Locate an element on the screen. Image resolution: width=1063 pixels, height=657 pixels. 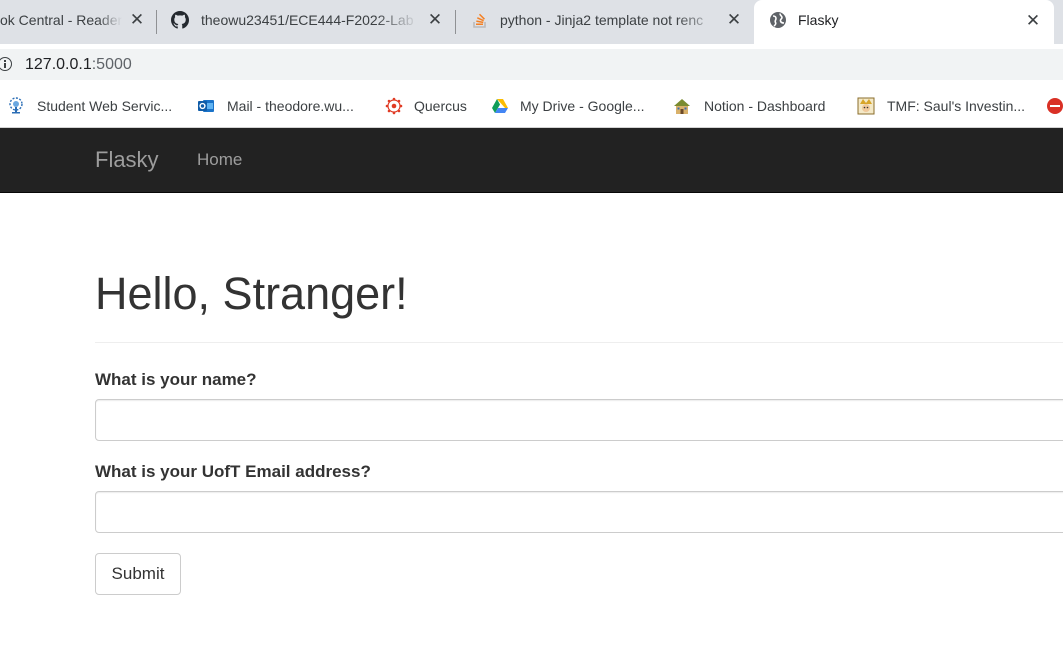
address-bar: 127.0.0.1:5000 is located at coordinates (531, 64).